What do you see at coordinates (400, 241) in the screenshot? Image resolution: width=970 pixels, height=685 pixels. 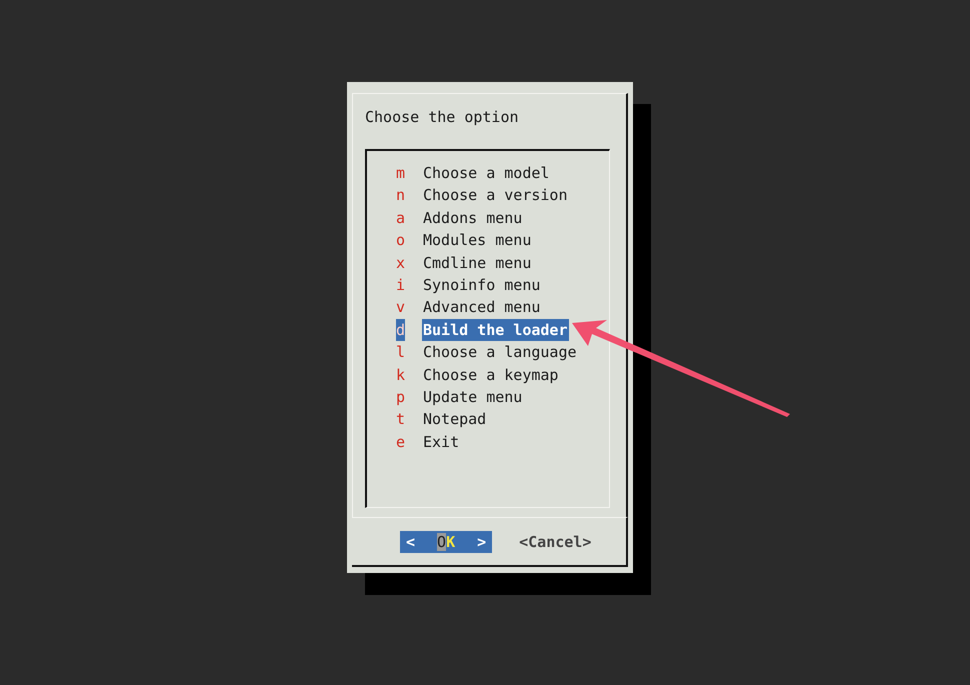 I see `hotkey-letter: o` at bounding box center [400, 241].